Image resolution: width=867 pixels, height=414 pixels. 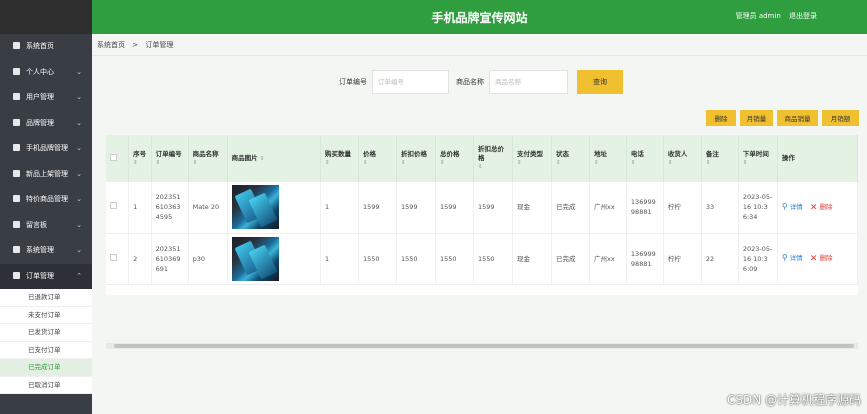 I want to click on sidebar-item-orders: 订单管理 ⌃, so click(x=46, y=276).